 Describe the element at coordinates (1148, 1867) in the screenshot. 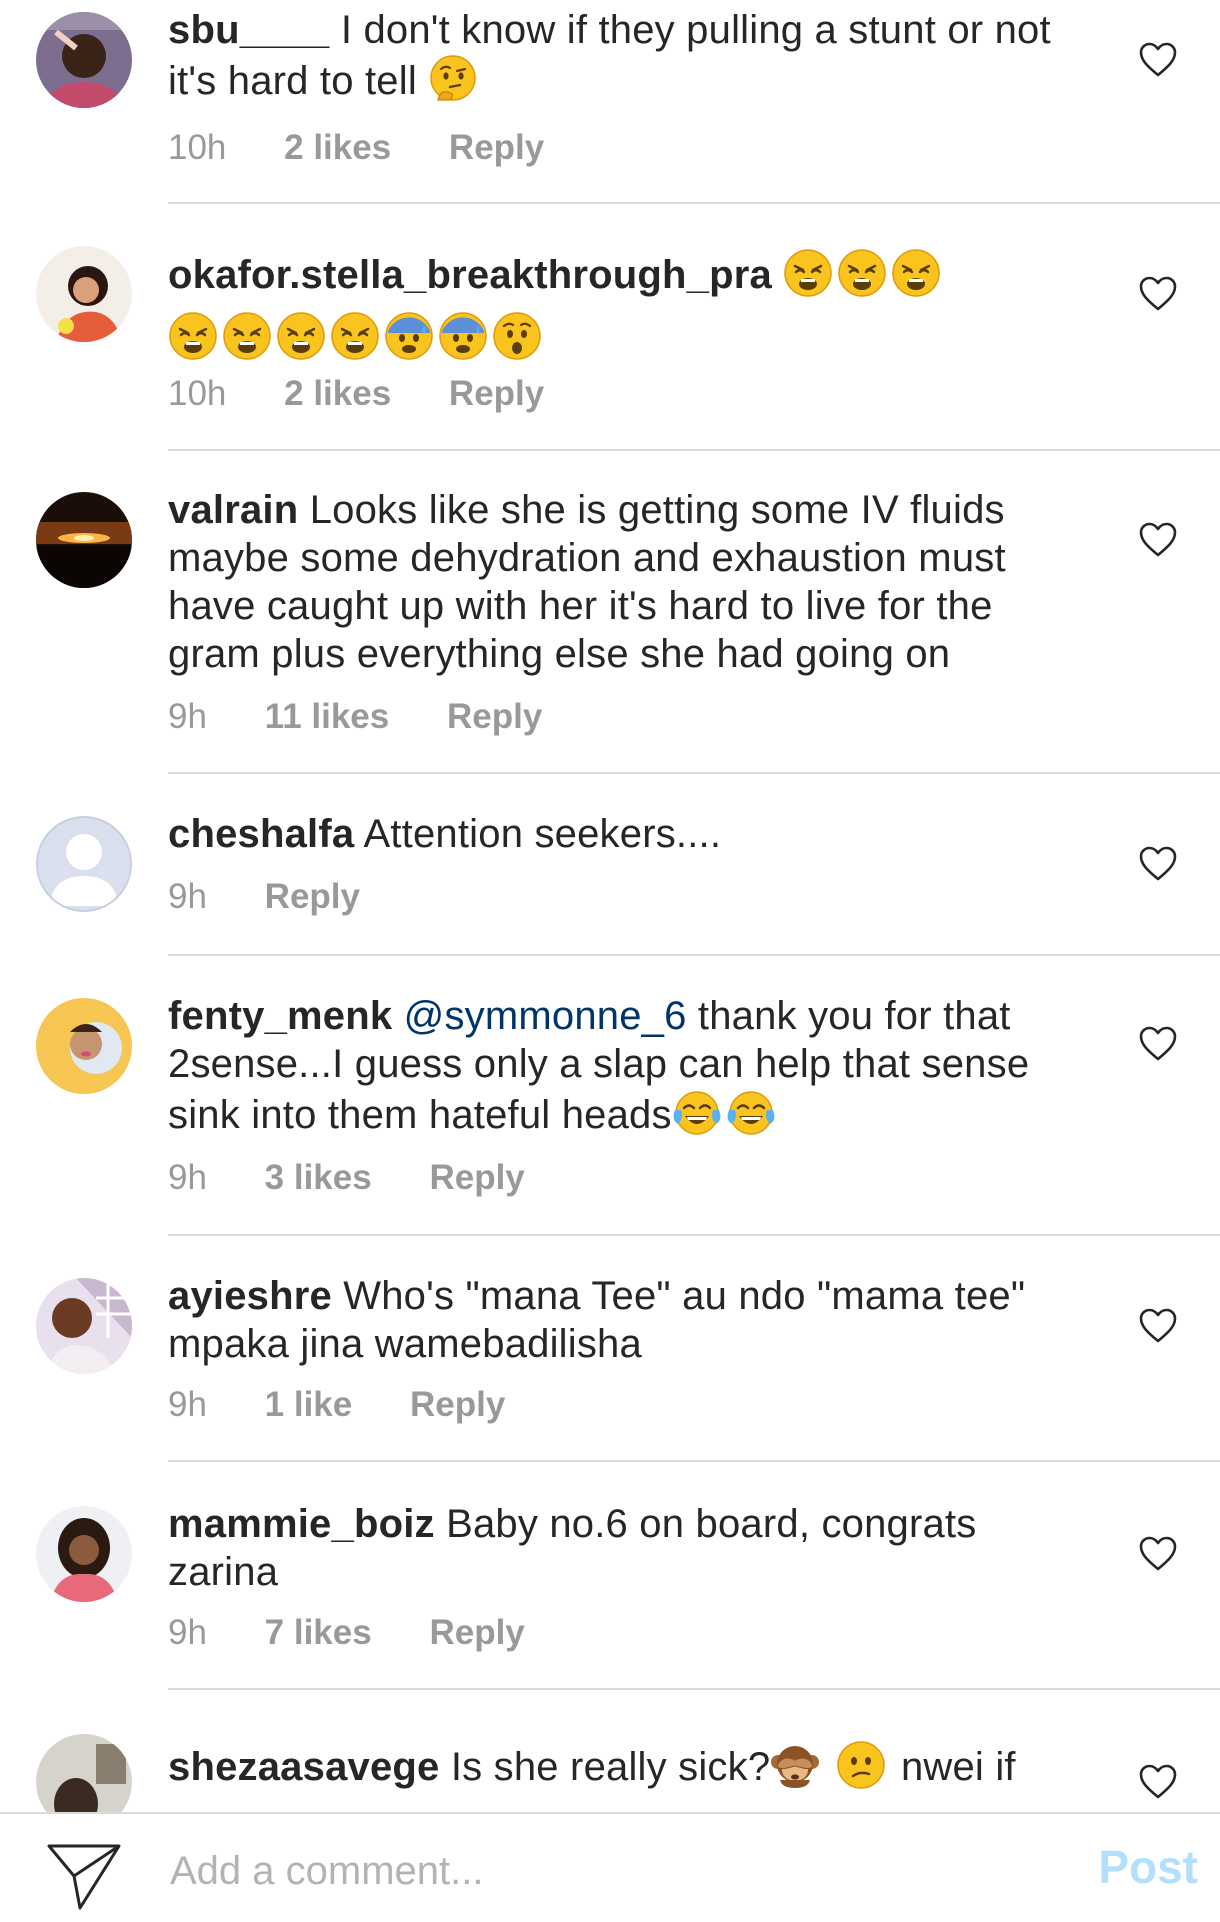

I see `post-button: Post` at that location.